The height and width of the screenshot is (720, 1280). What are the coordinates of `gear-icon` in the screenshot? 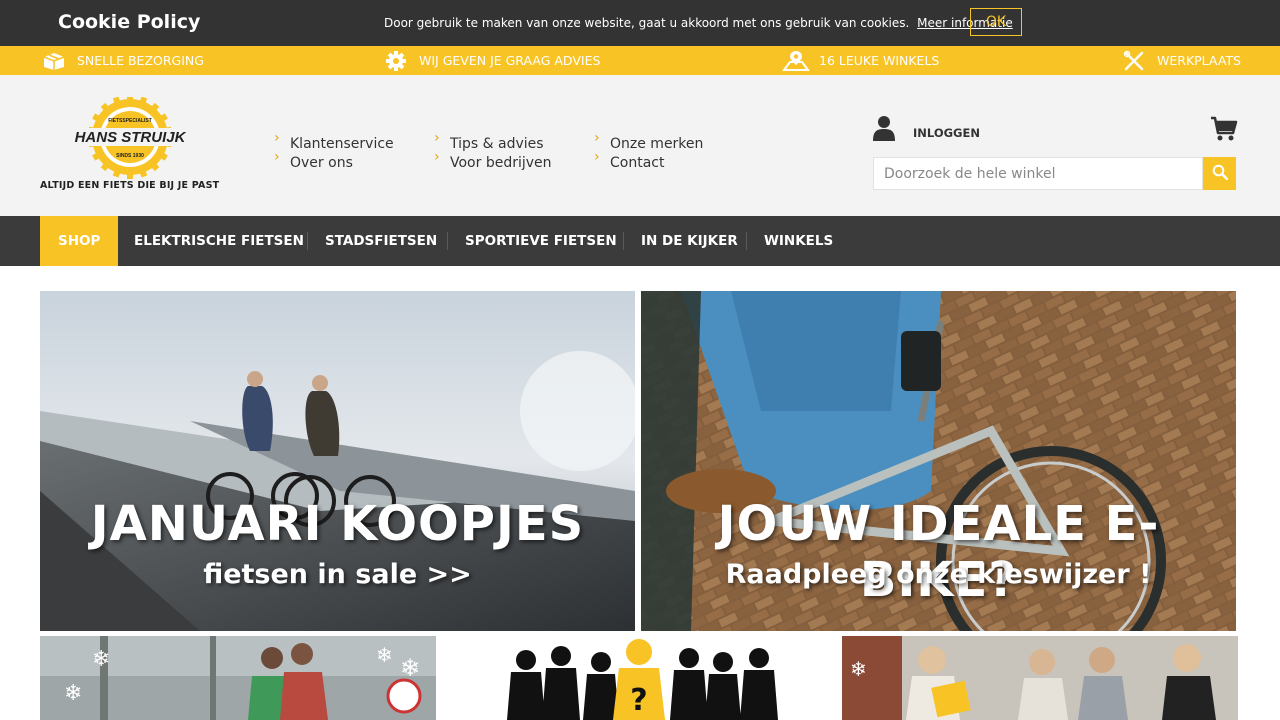 It's located at (396, 61).